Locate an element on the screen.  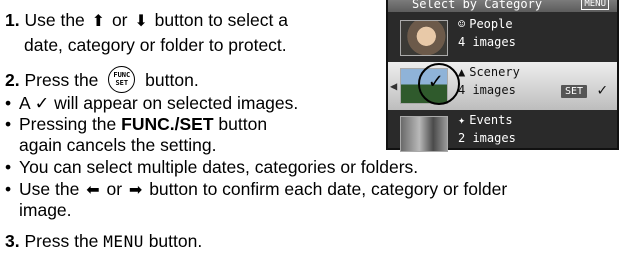
category-label: ▲ Scenery is located at coordinates (489, 72).